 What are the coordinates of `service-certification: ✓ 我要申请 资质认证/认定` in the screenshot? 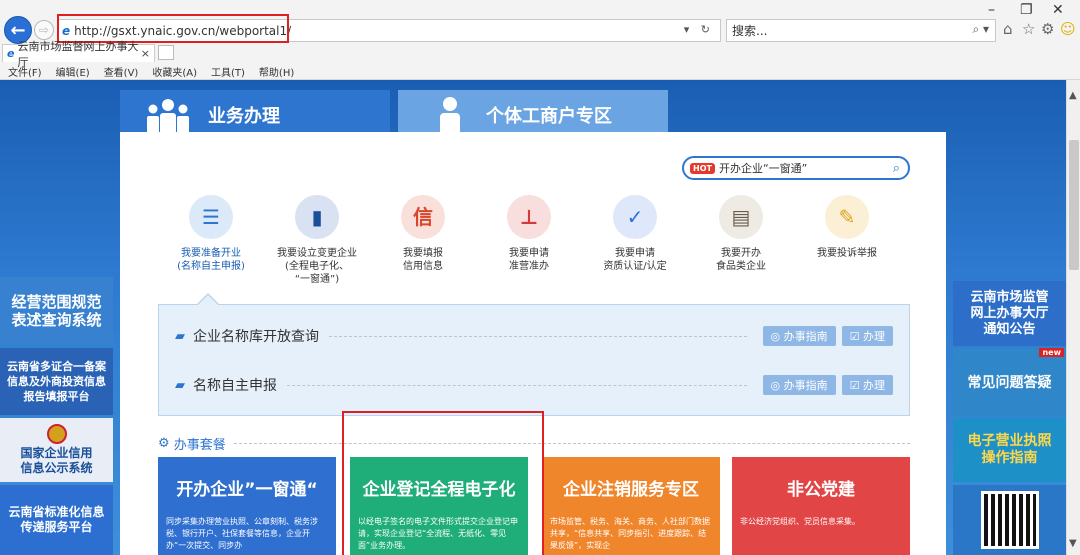 It's located at (635, 234).